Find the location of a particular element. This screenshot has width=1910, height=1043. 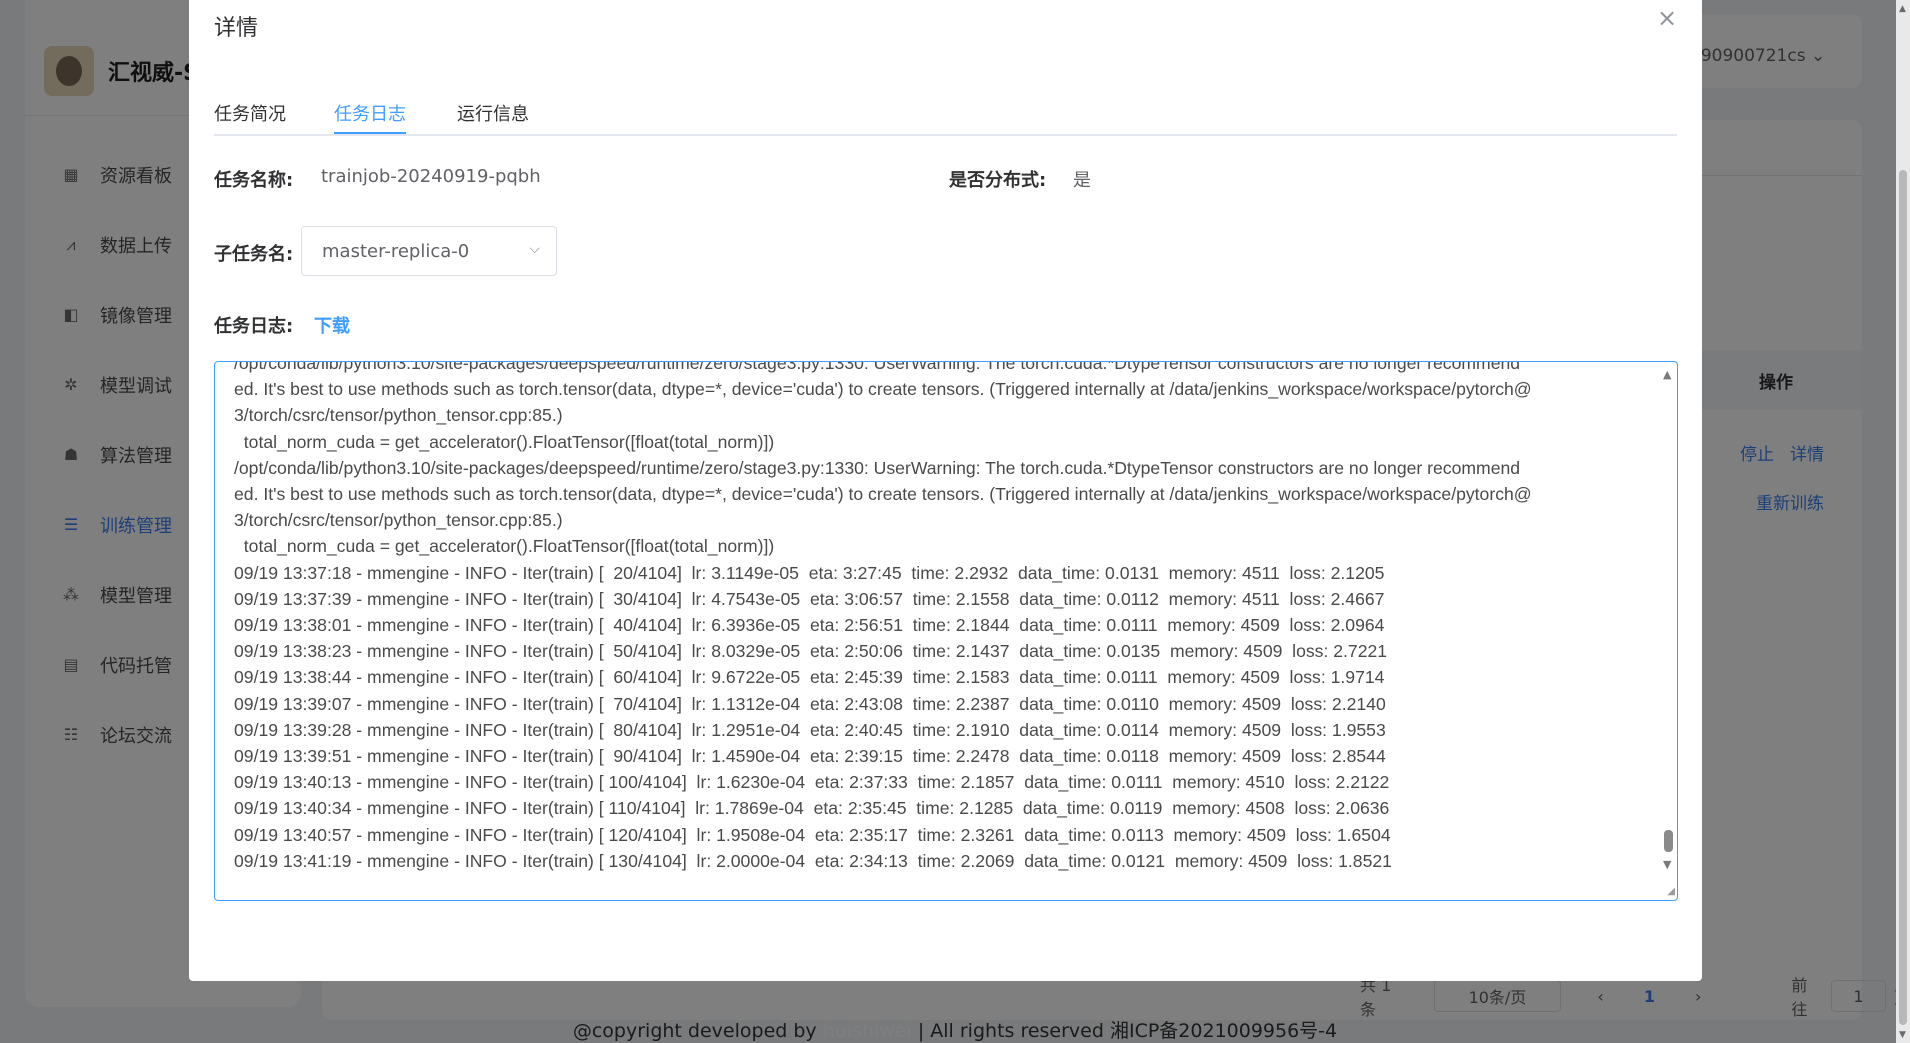

tab-task-log: 任务日志 is located at coordinates (370, 113).